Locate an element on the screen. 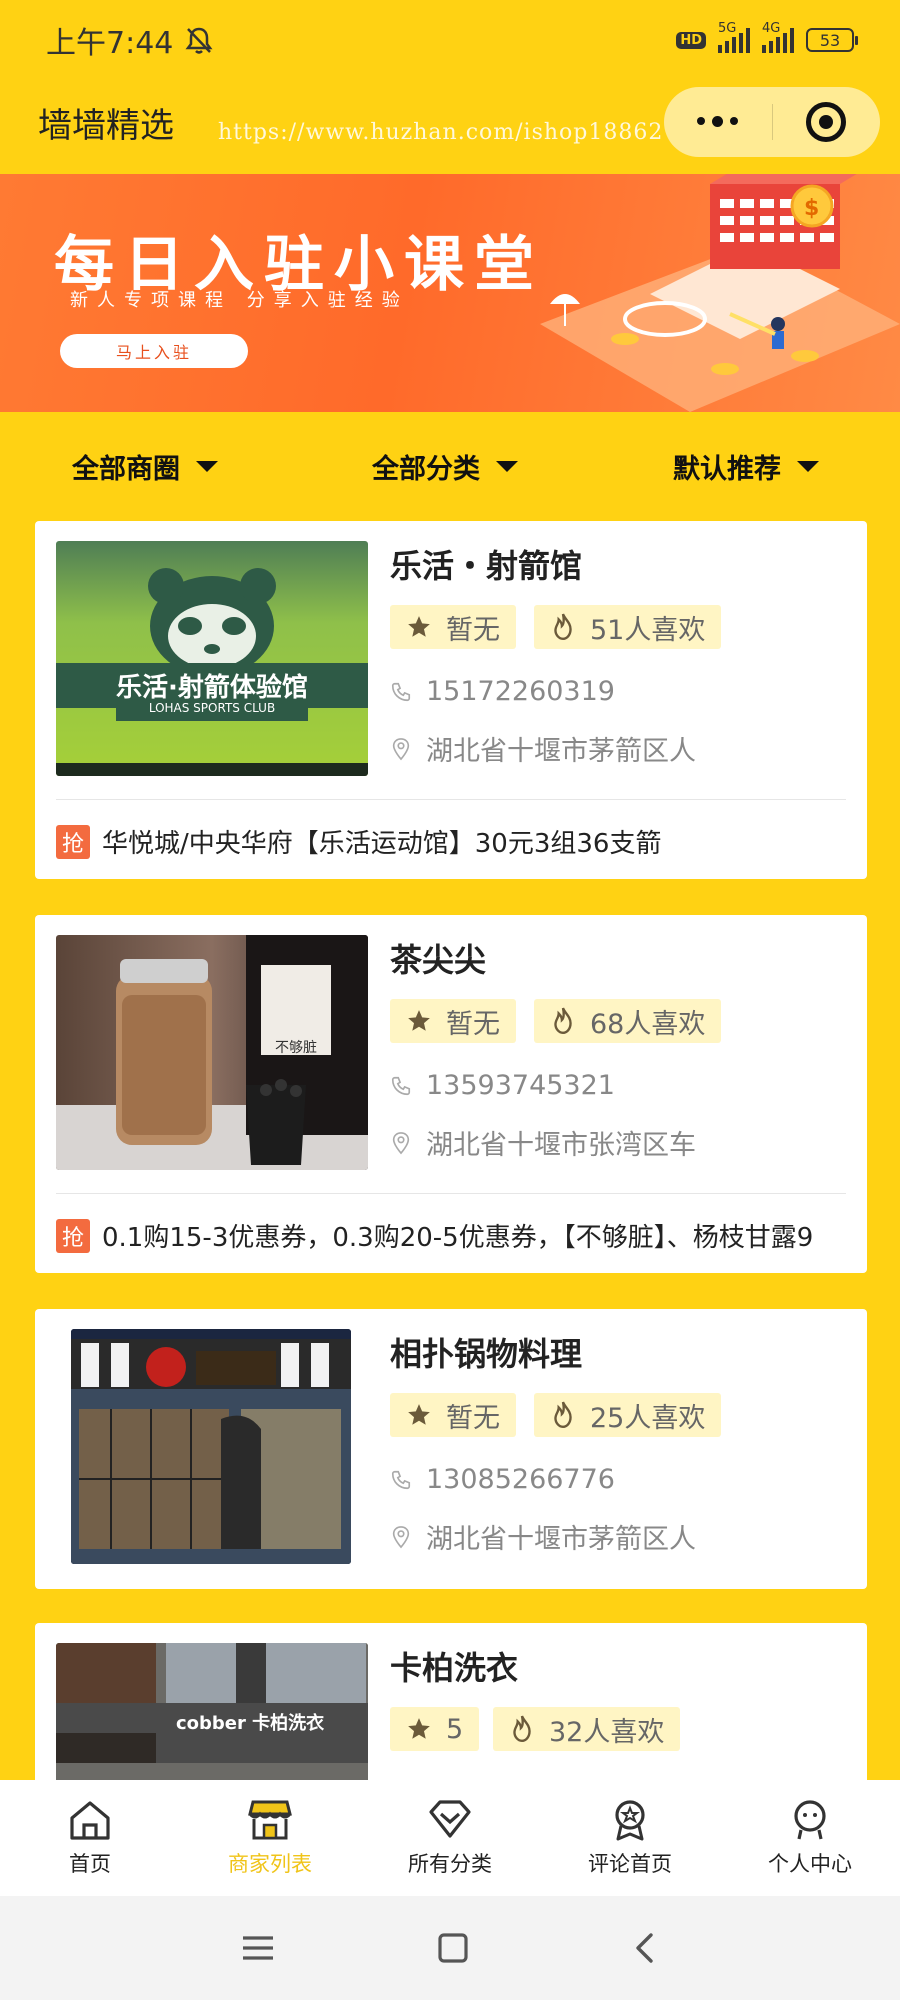  badge-icon is located at coordinates (630, 1820).